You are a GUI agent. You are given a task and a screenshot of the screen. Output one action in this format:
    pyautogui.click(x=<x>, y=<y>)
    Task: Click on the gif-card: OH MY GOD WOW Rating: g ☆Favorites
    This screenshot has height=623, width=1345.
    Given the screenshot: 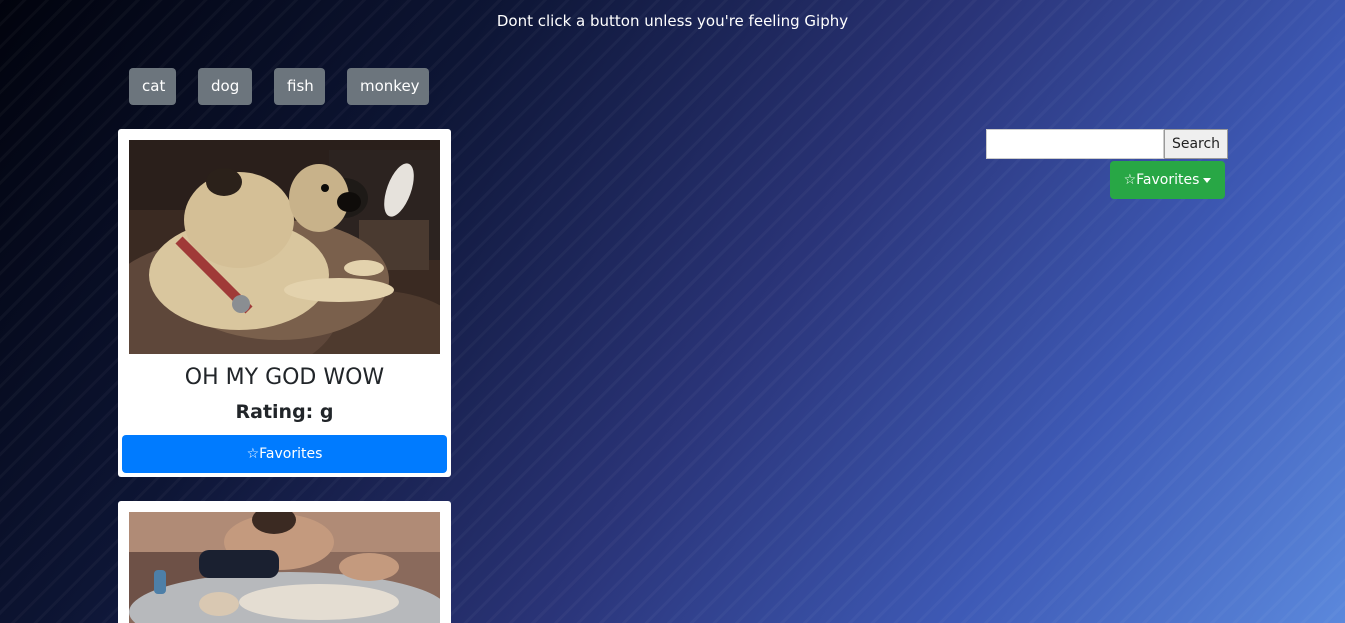 What is the action you would take?
    pyautogui.click(x=284, y=303)
    